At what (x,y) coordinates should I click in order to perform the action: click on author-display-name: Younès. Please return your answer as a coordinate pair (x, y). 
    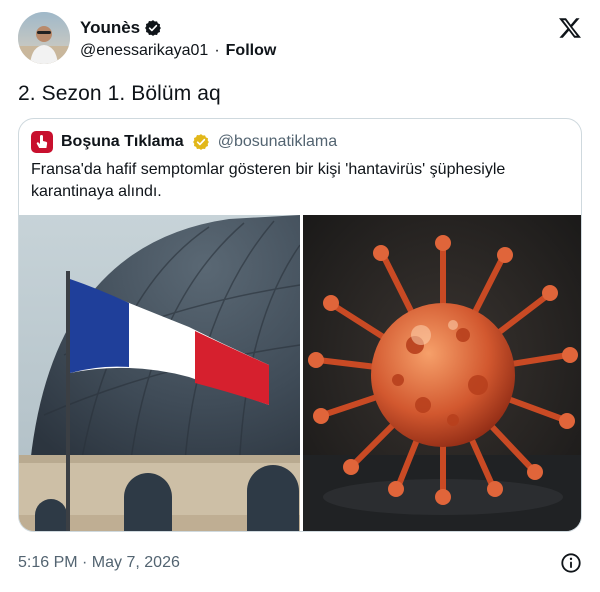
    Looking at the image, I should click on (110, 28).